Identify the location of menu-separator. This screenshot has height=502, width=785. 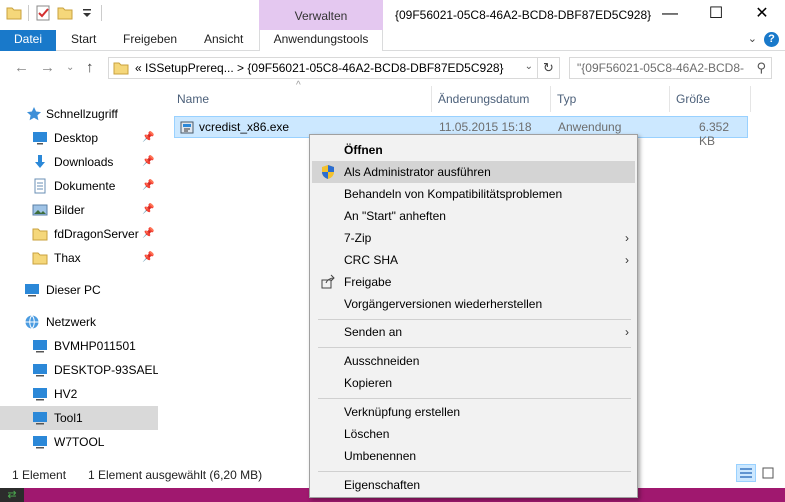
(474, 398).